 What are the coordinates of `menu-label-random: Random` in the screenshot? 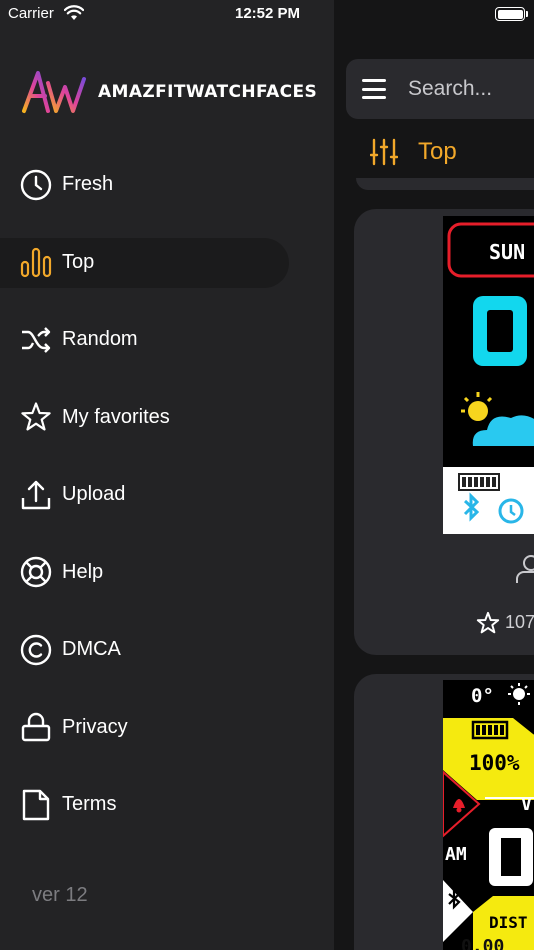 It's located at (100, 339).